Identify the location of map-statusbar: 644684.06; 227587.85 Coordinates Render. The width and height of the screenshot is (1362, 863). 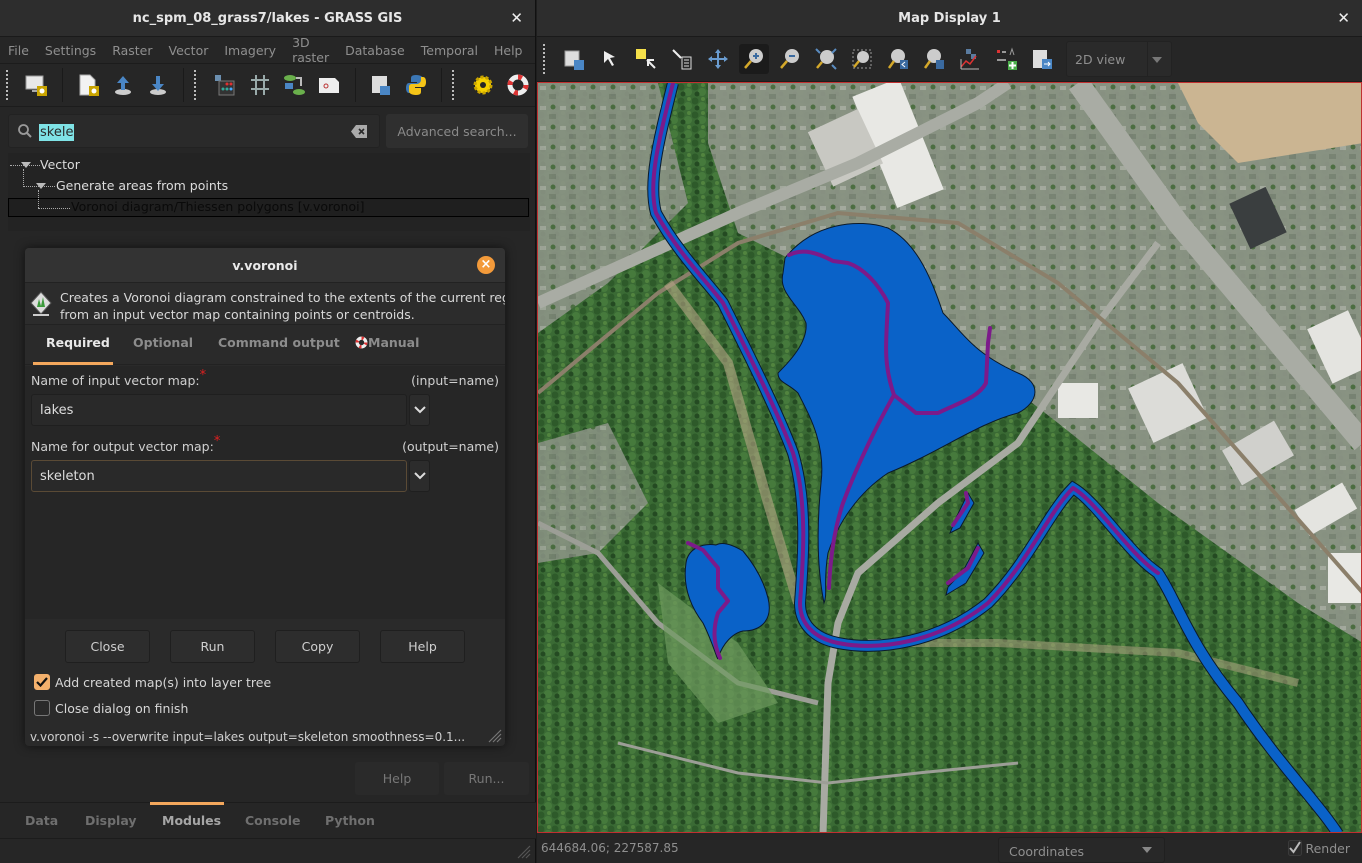
(949, 848).